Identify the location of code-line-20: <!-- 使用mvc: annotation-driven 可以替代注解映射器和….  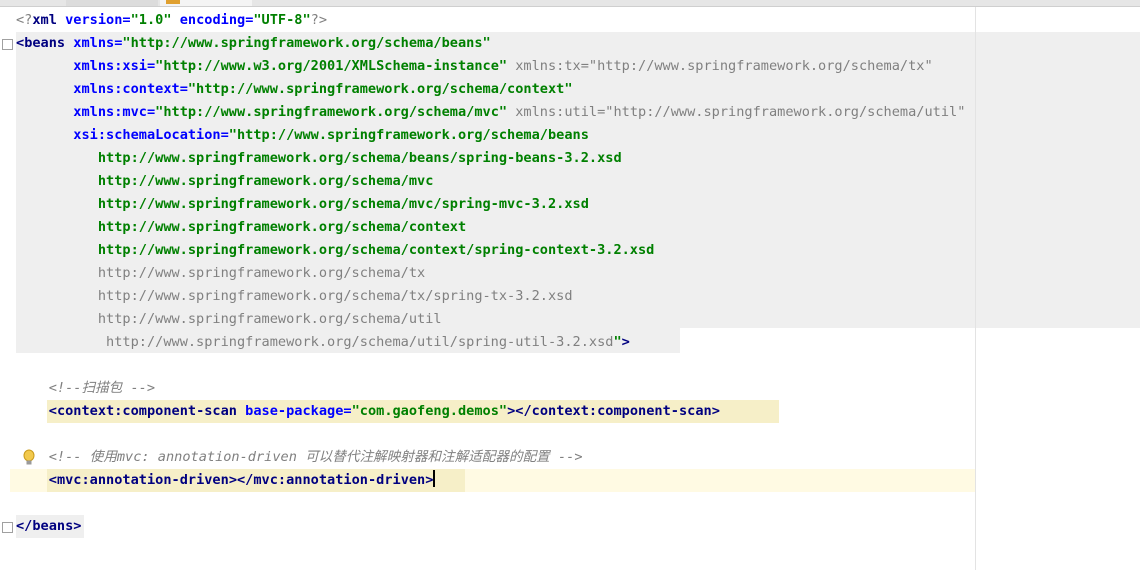
(315, 457).